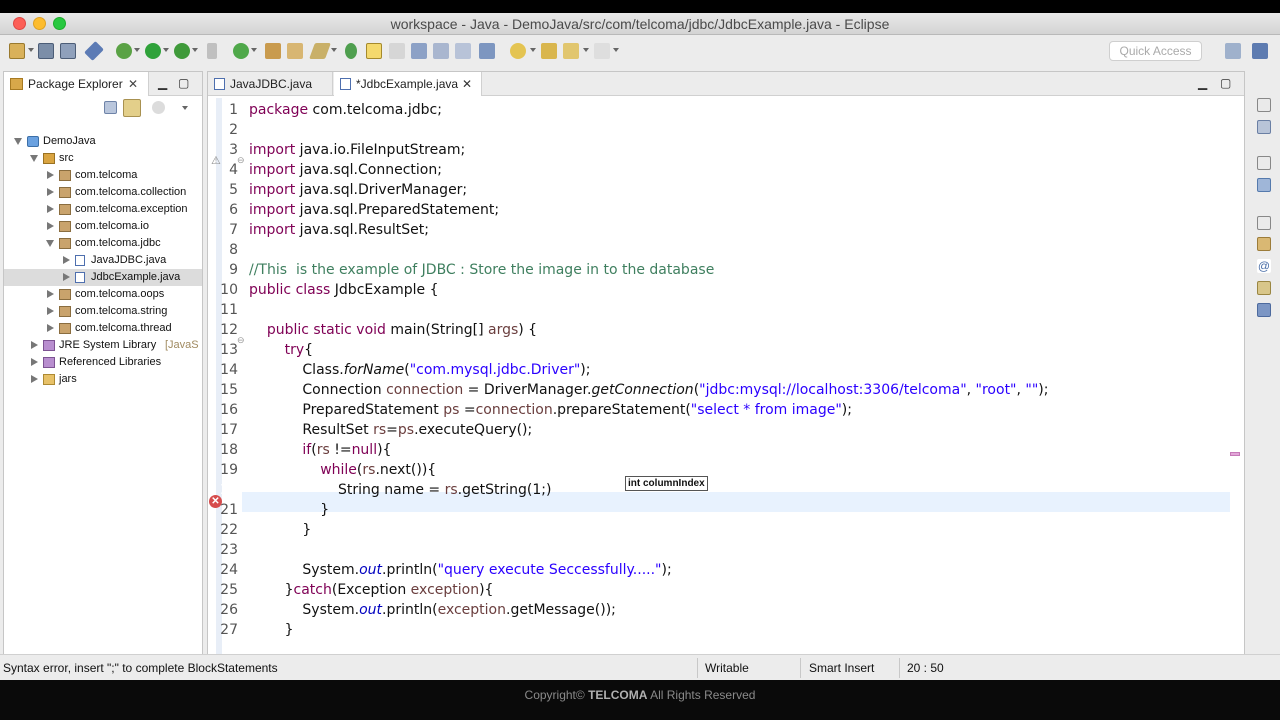 The image size is (1280, 720). I want to click on search-icon, so click(320, 51).